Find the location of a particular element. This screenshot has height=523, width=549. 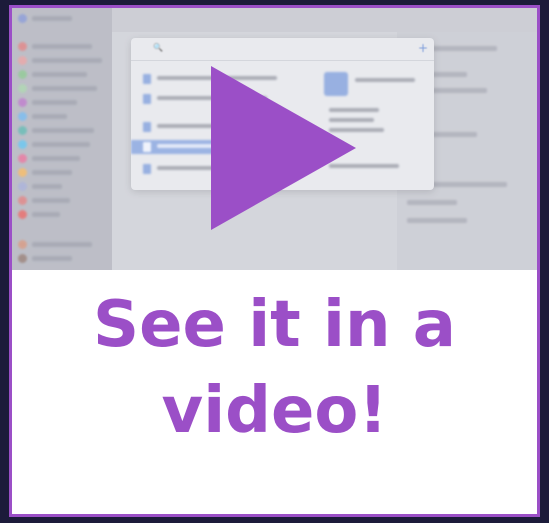

caption-line-1: See it in a is located at coordinates (274, 325).